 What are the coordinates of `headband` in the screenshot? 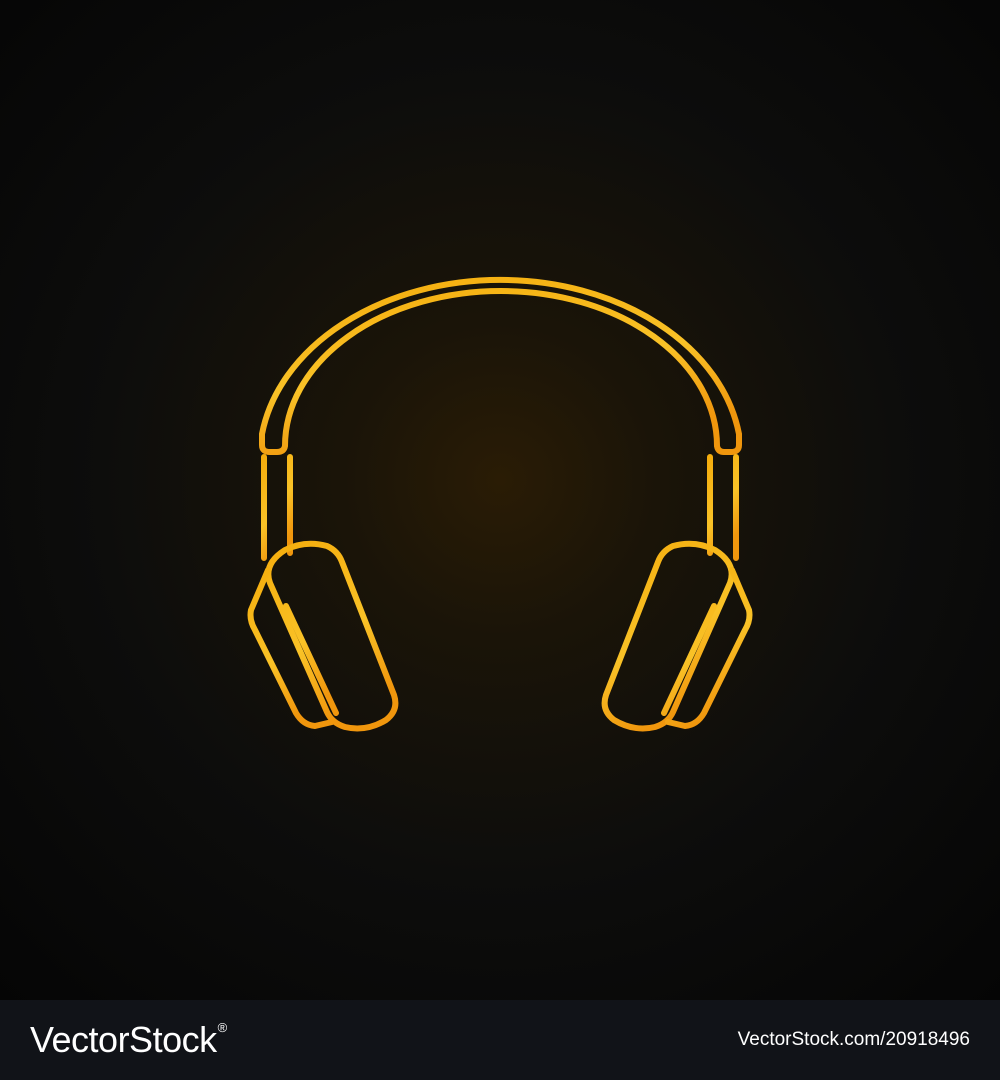 It's located at (500, 365).